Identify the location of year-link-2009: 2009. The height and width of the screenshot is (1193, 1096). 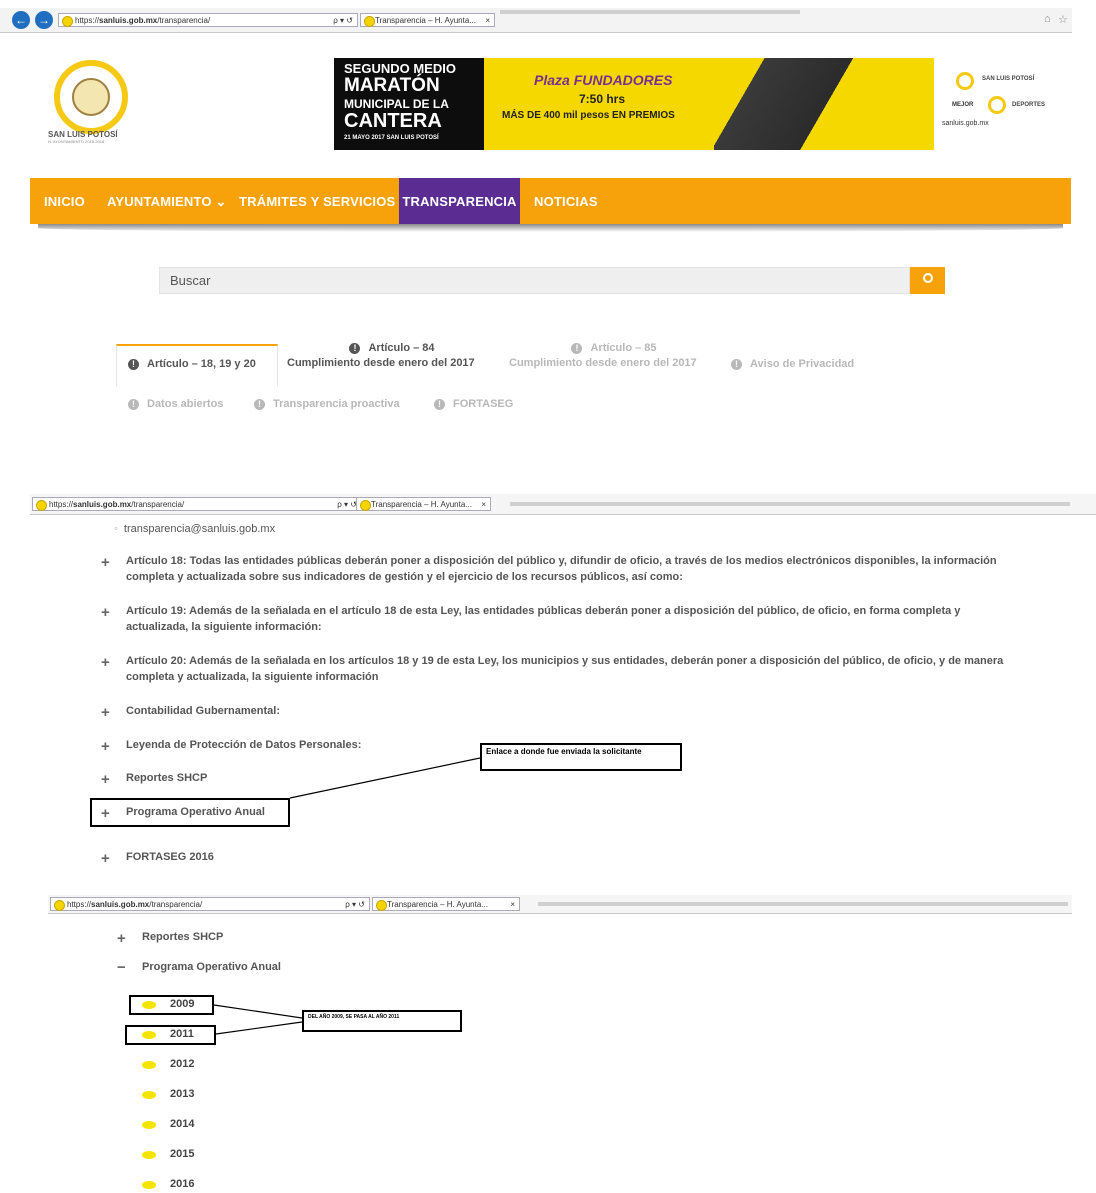
(182, 1004).